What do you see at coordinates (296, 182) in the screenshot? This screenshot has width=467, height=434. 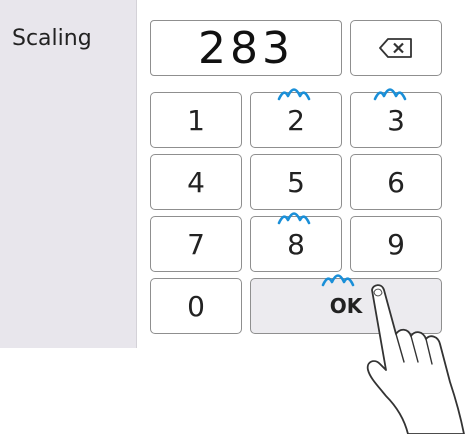 I see `key-5: 5` at bounding box center [296, 182].